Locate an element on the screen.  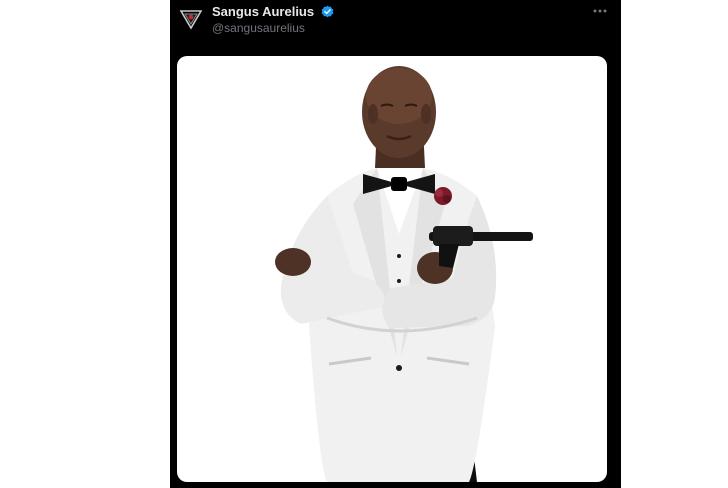
verified-badge-icon is located at coordinates (327, 11).